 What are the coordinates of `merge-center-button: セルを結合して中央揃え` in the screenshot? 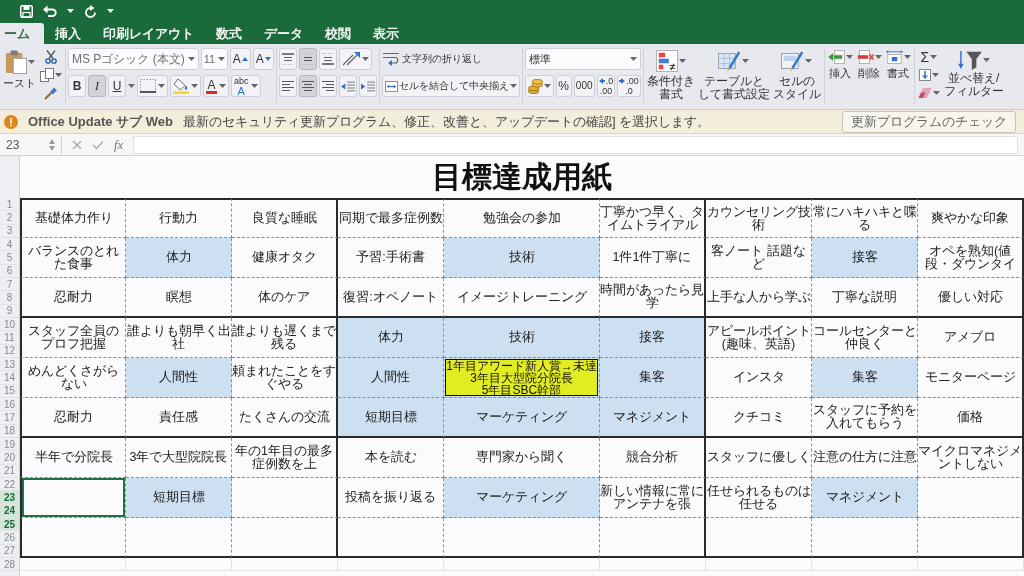 It's located at (450, 86).